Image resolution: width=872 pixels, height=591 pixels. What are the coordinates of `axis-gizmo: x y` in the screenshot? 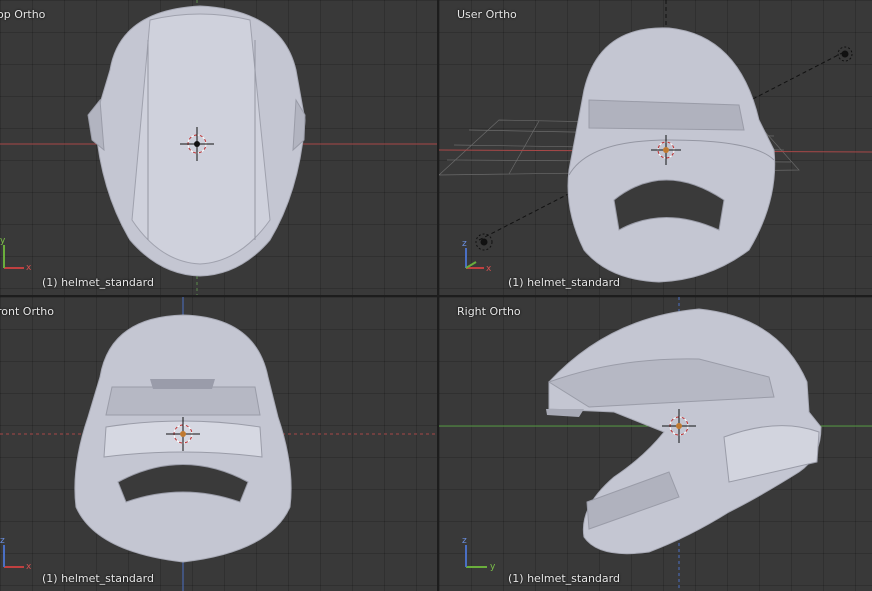 It's located at (16, 254).